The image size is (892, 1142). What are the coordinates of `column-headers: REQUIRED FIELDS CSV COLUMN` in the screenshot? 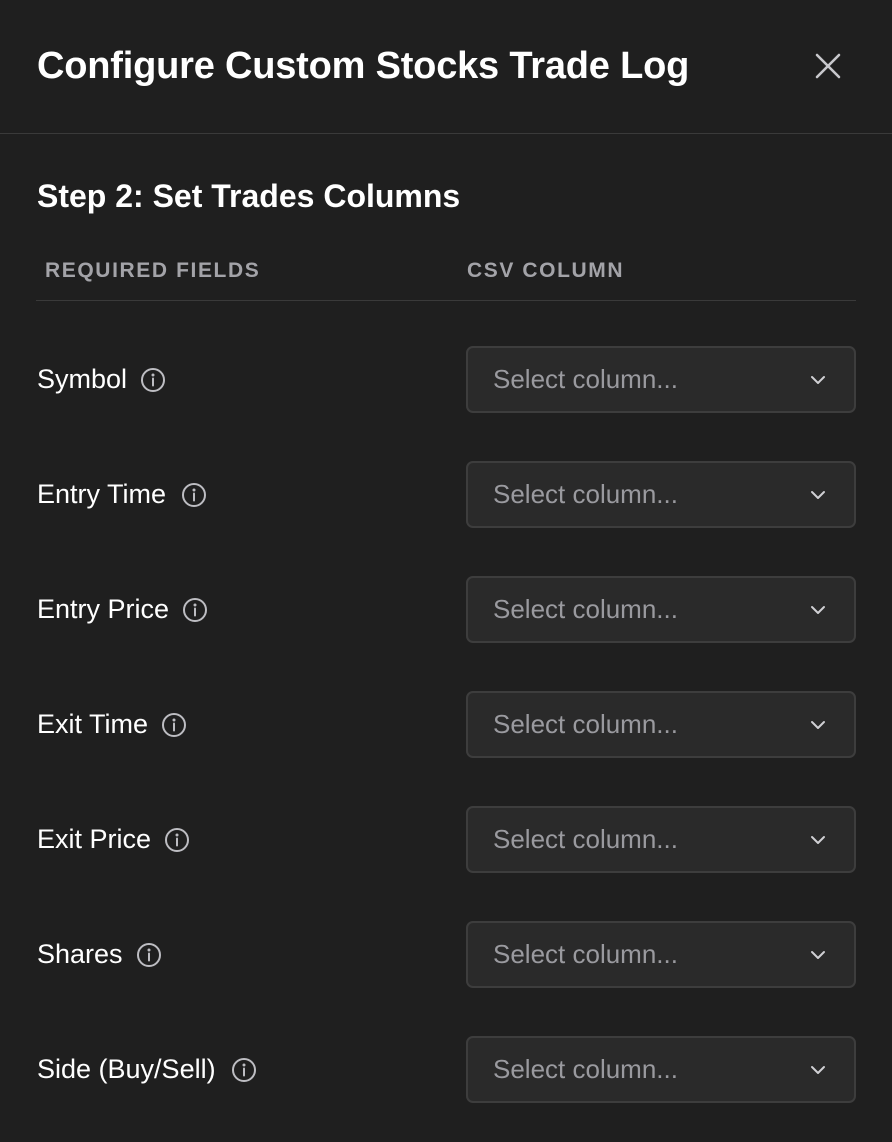 It's located at (446, 278).